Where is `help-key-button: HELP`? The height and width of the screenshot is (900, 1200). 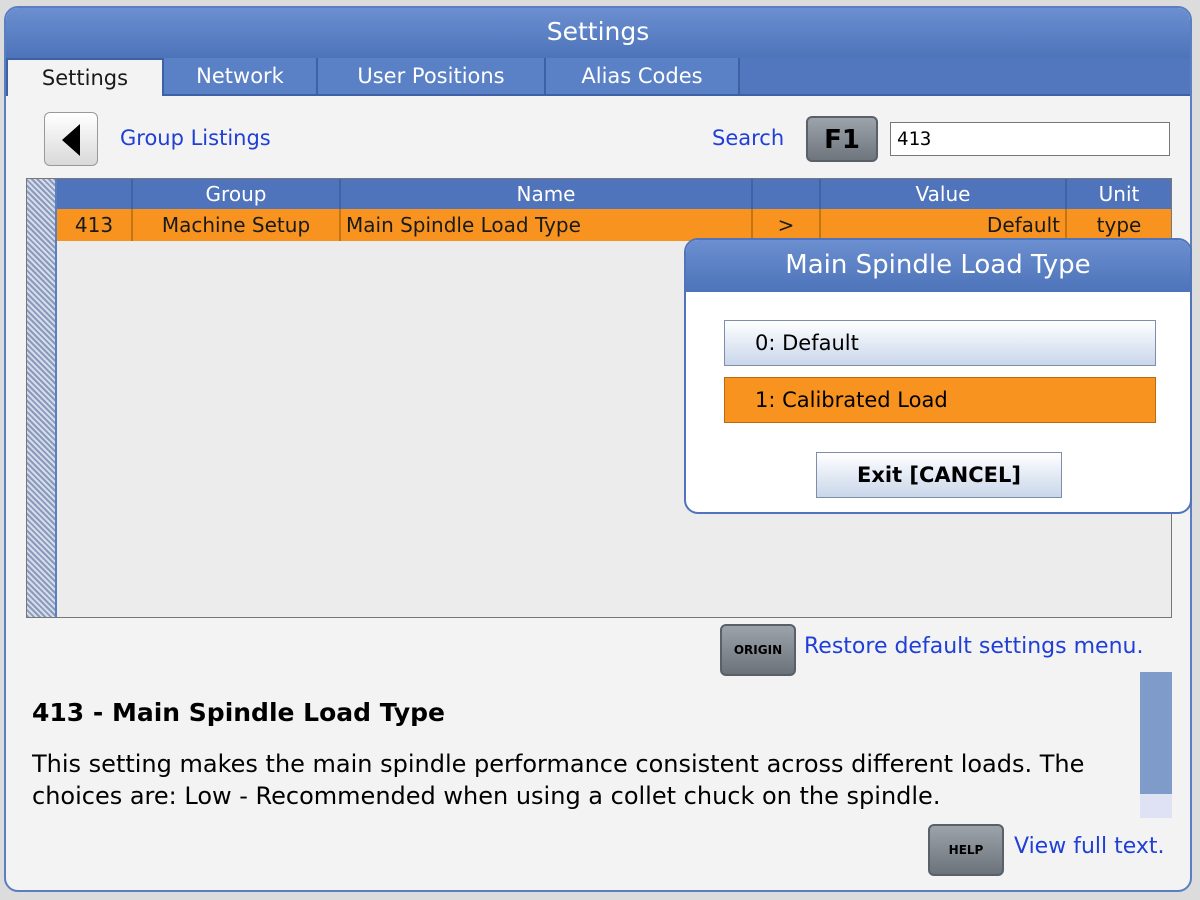
help-key-button: HELP is located at coordinates (966, 850).